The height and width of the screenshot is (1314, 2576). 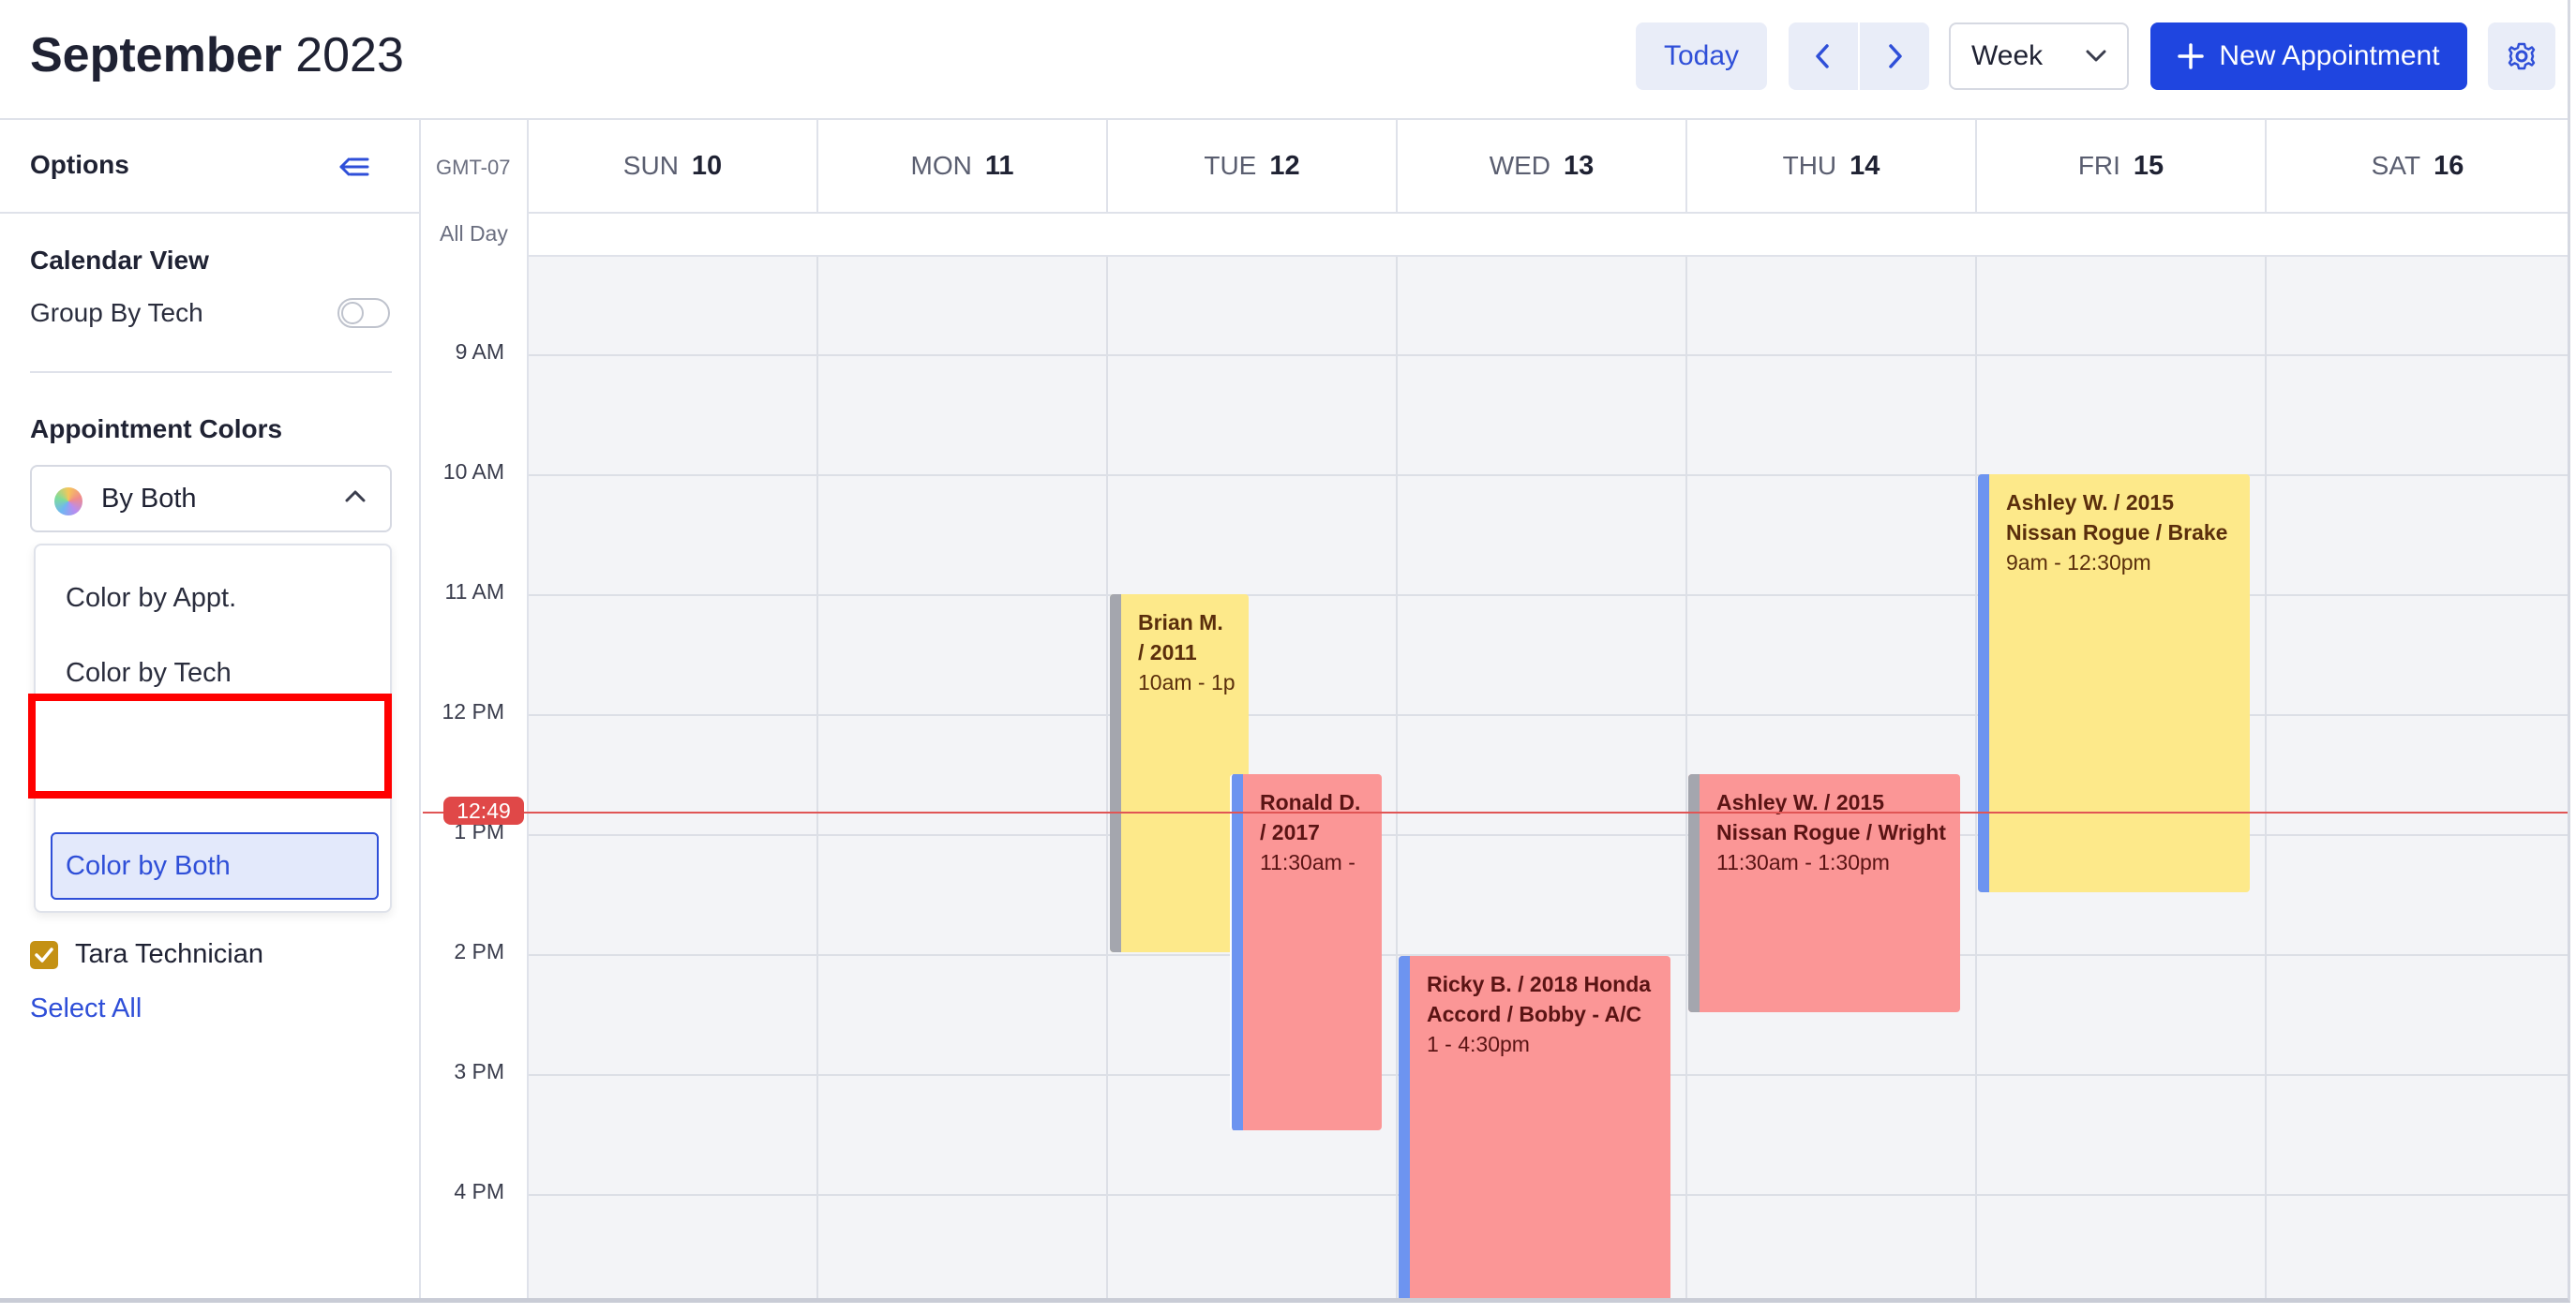 I want to click on checkmark-icon, so click(x=44, y=955).